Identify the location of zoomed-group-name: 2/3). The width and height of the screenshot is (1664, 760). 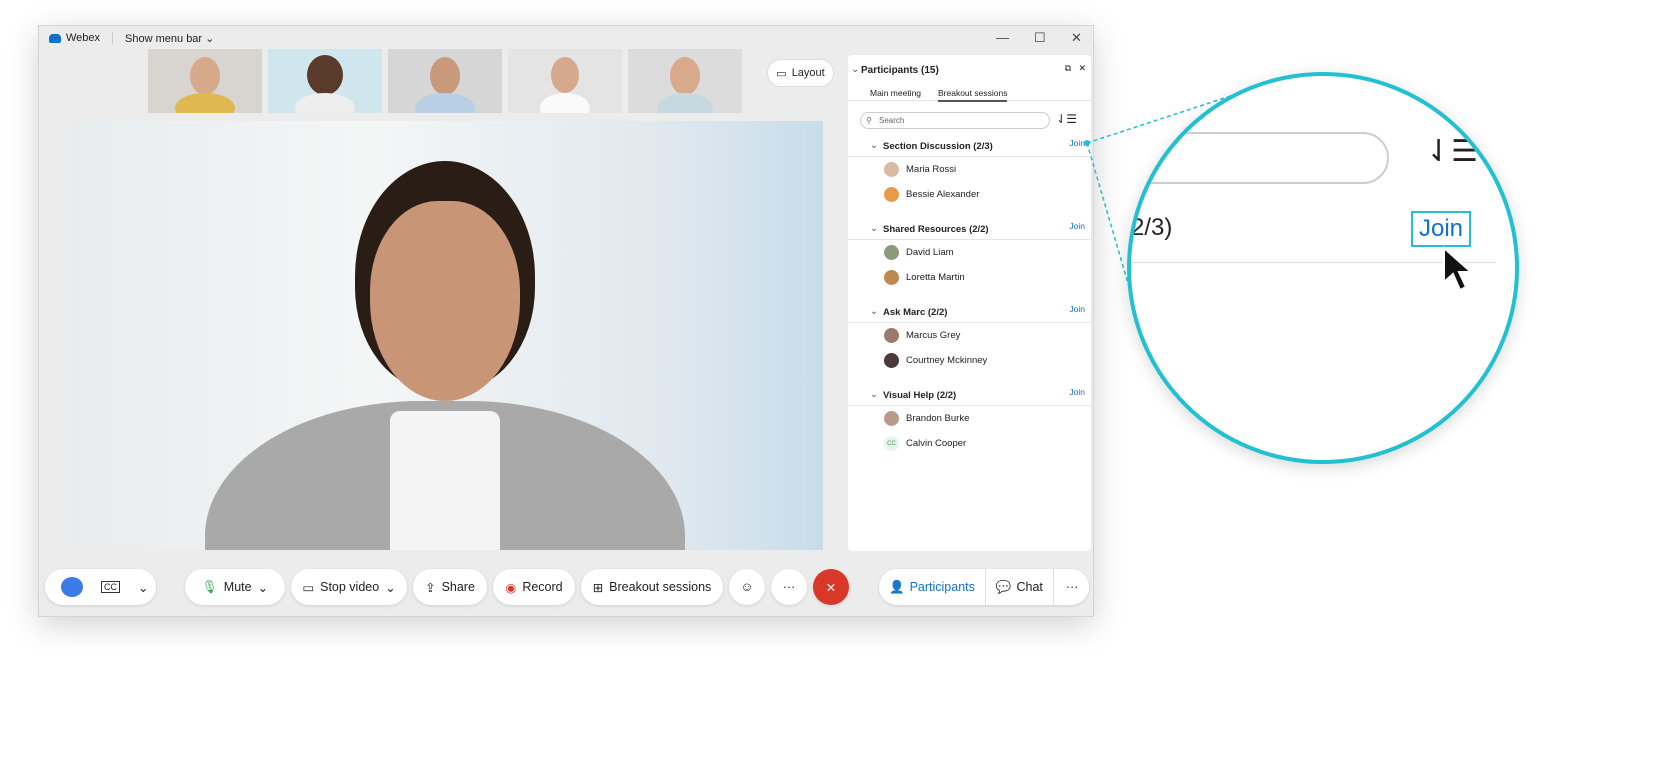
(1152, 227).